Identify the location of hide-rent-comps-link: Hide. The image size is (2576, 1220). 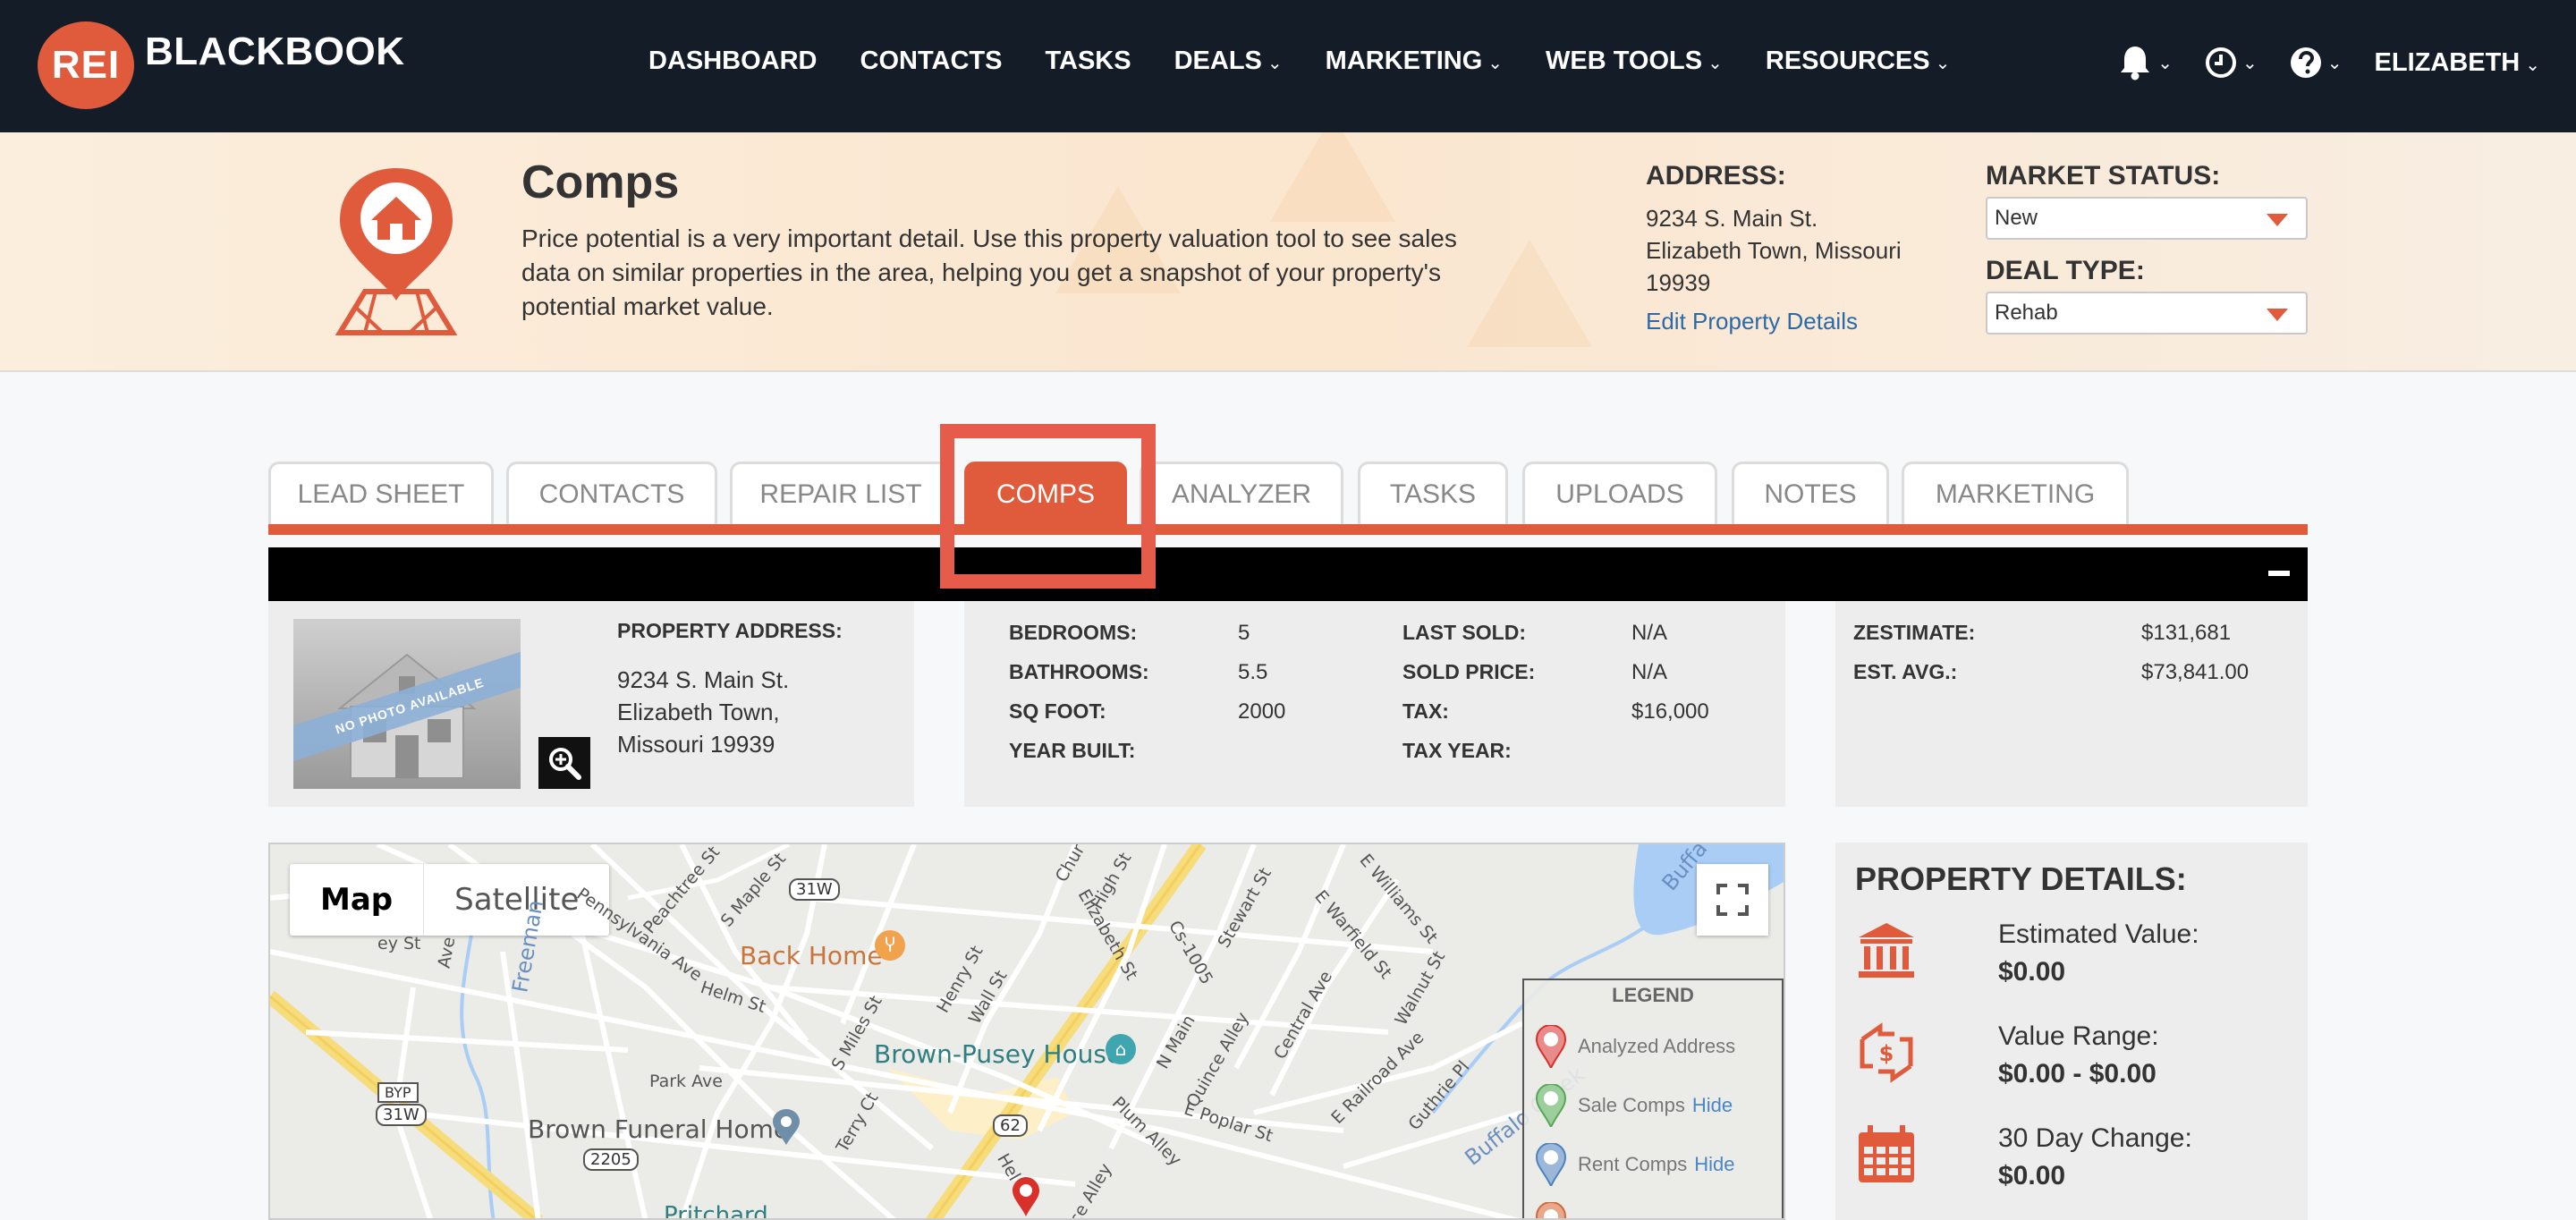
(1714, 1165).